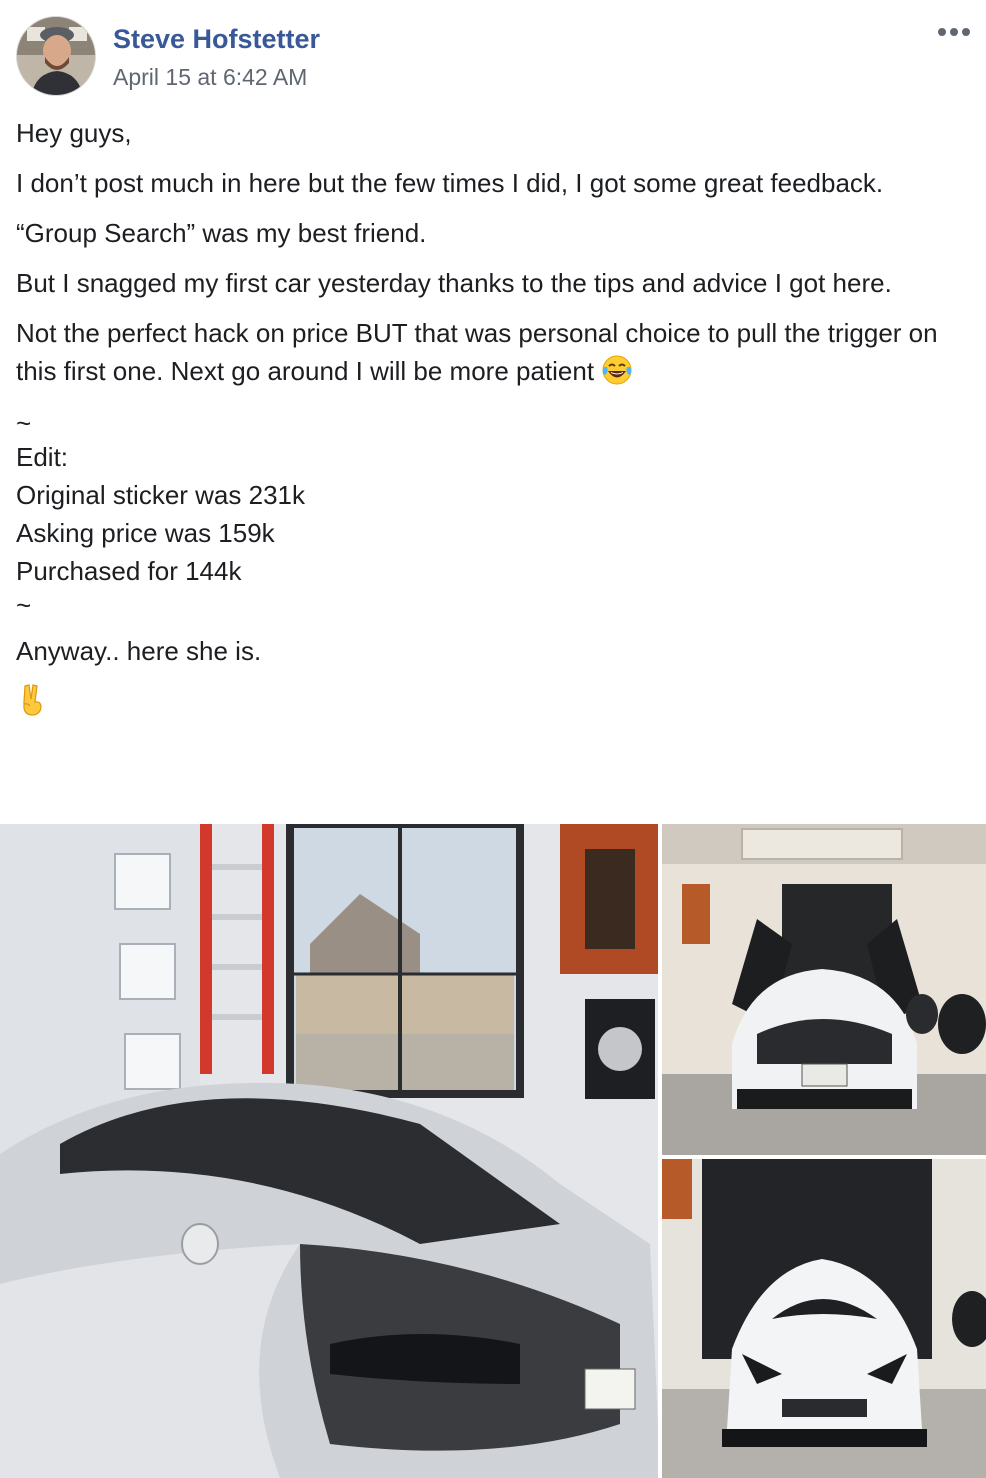 This screenshot has width=986, height=1478. What do you see at coordinates (210, 77) in the screenshot?
I see `post-timestamp: April 15 at 6:42 AM` at bounding box center [210, 77].